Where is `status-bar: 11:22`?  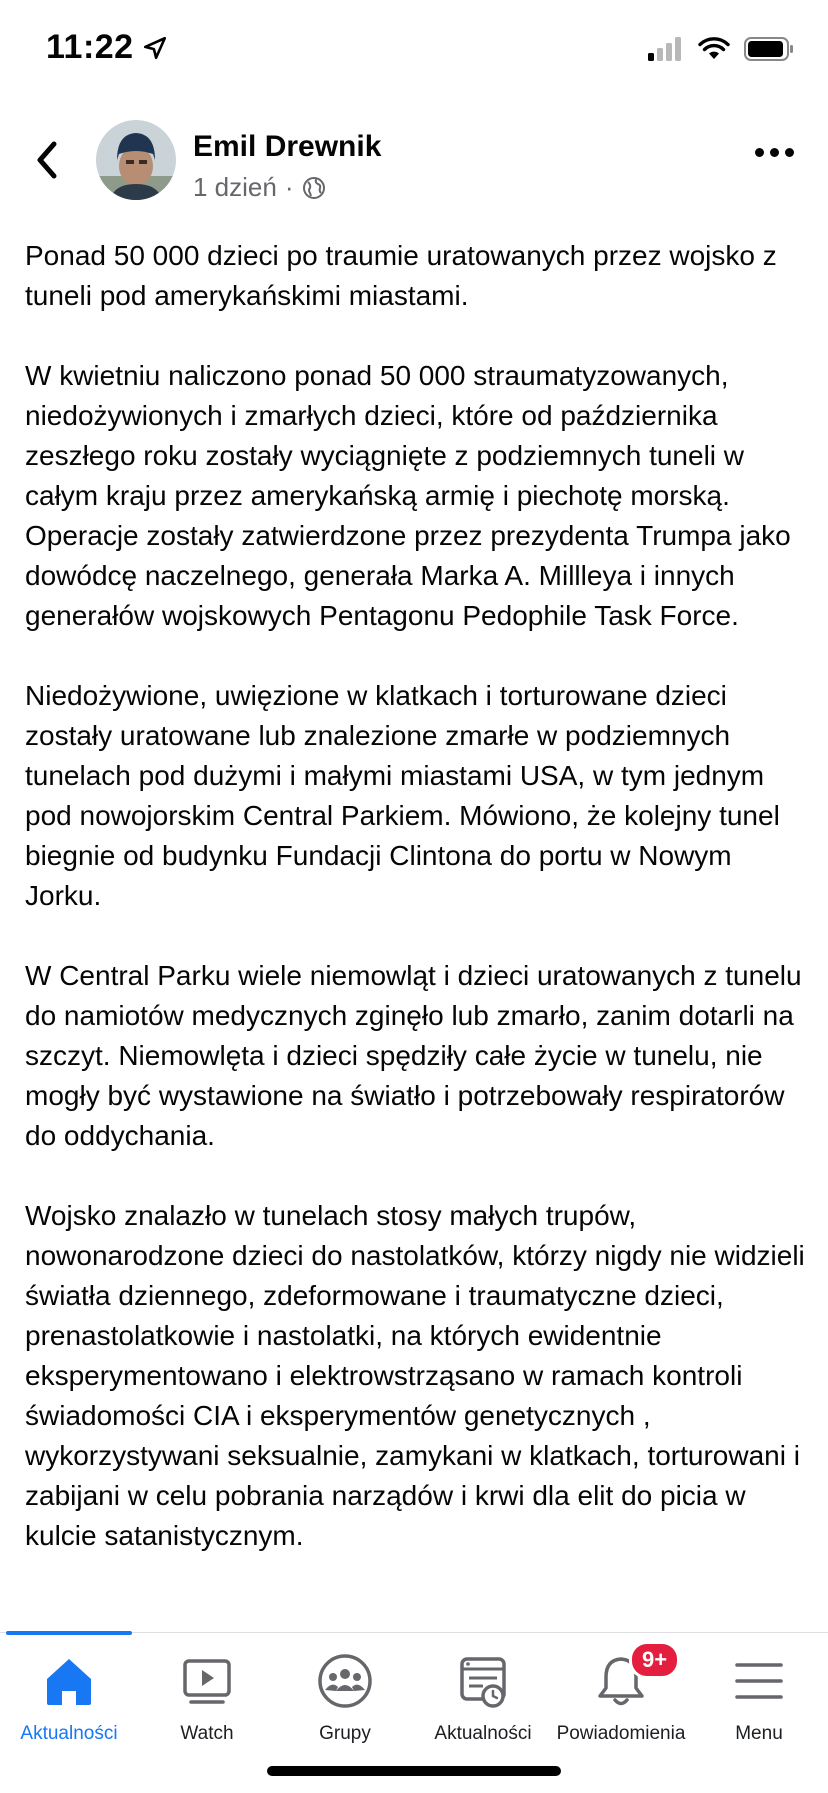 status-bar: 11:22 is located at coordinates (414, 50).